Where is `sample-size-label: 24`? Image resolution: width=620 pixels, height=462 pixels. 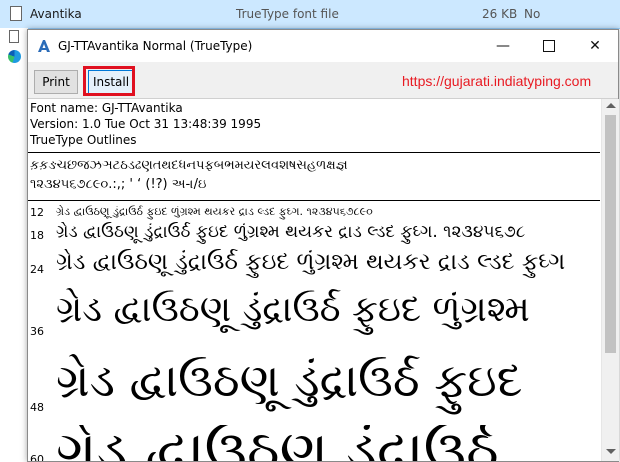
sample-size-label: 24 is located at coordinates (37, 269).